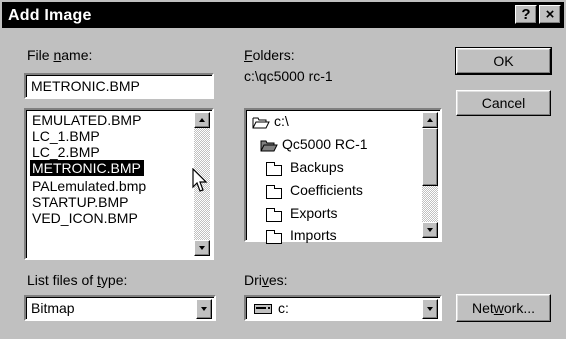  Describe the element at coordinates (266, 280) in the screenshot. I see `drives-label: Drives:` at that location.